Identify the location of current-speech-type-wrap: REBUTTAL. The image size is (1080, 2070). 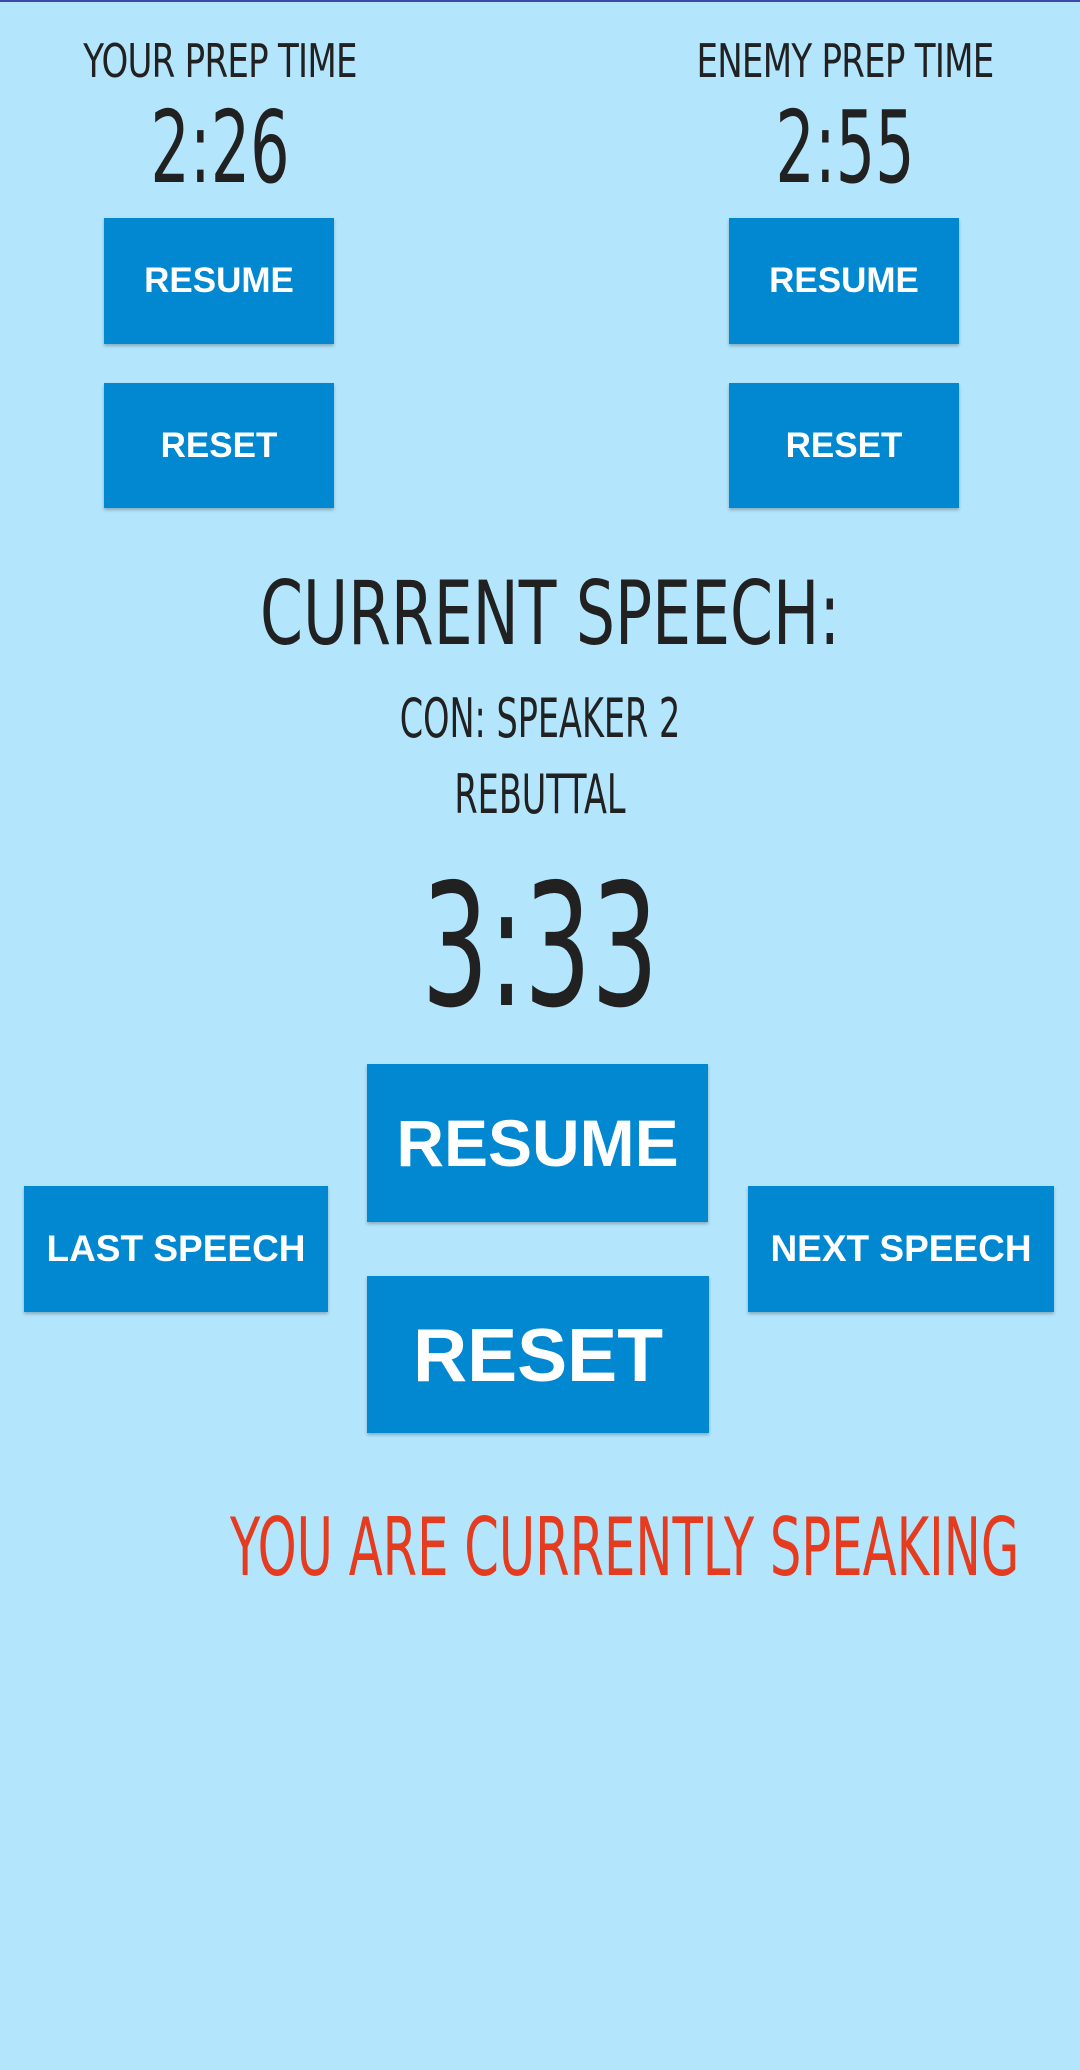
(540, 795).